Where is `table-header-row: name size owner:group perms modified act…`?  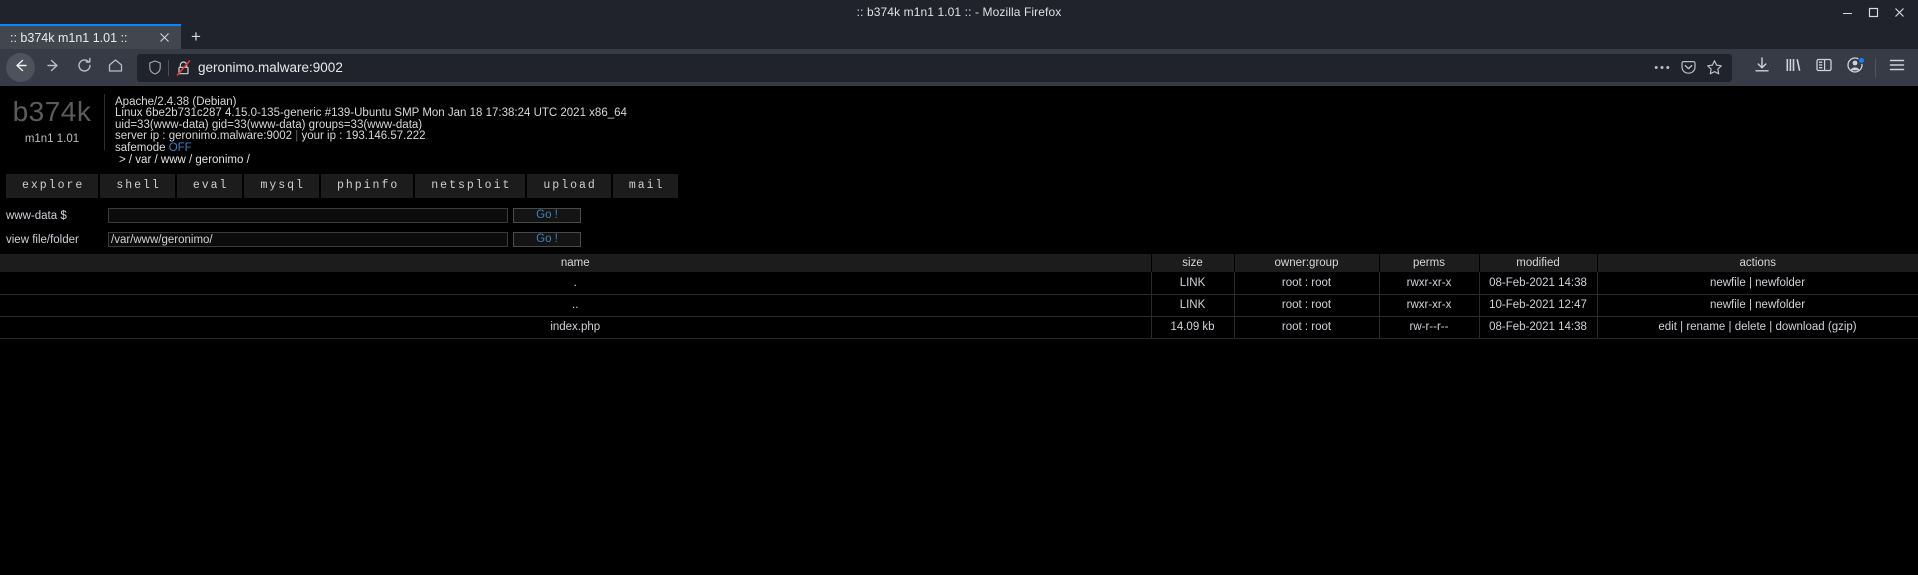 table-header-row: name size owner:group perms modified act… is located at coordinates (959, 263).